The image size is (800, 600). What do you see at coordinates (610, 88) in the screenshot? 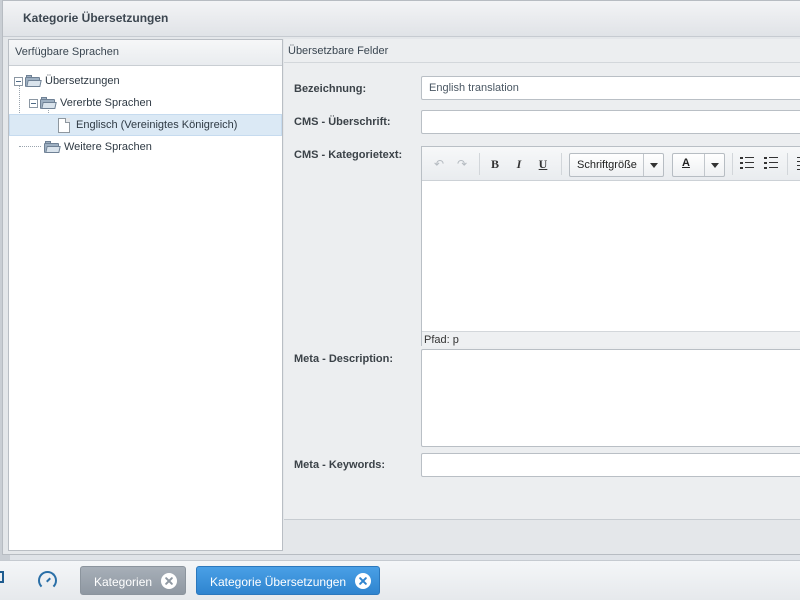
I see `bezeichnung-input: English translation` at bounding box center [610, 88].